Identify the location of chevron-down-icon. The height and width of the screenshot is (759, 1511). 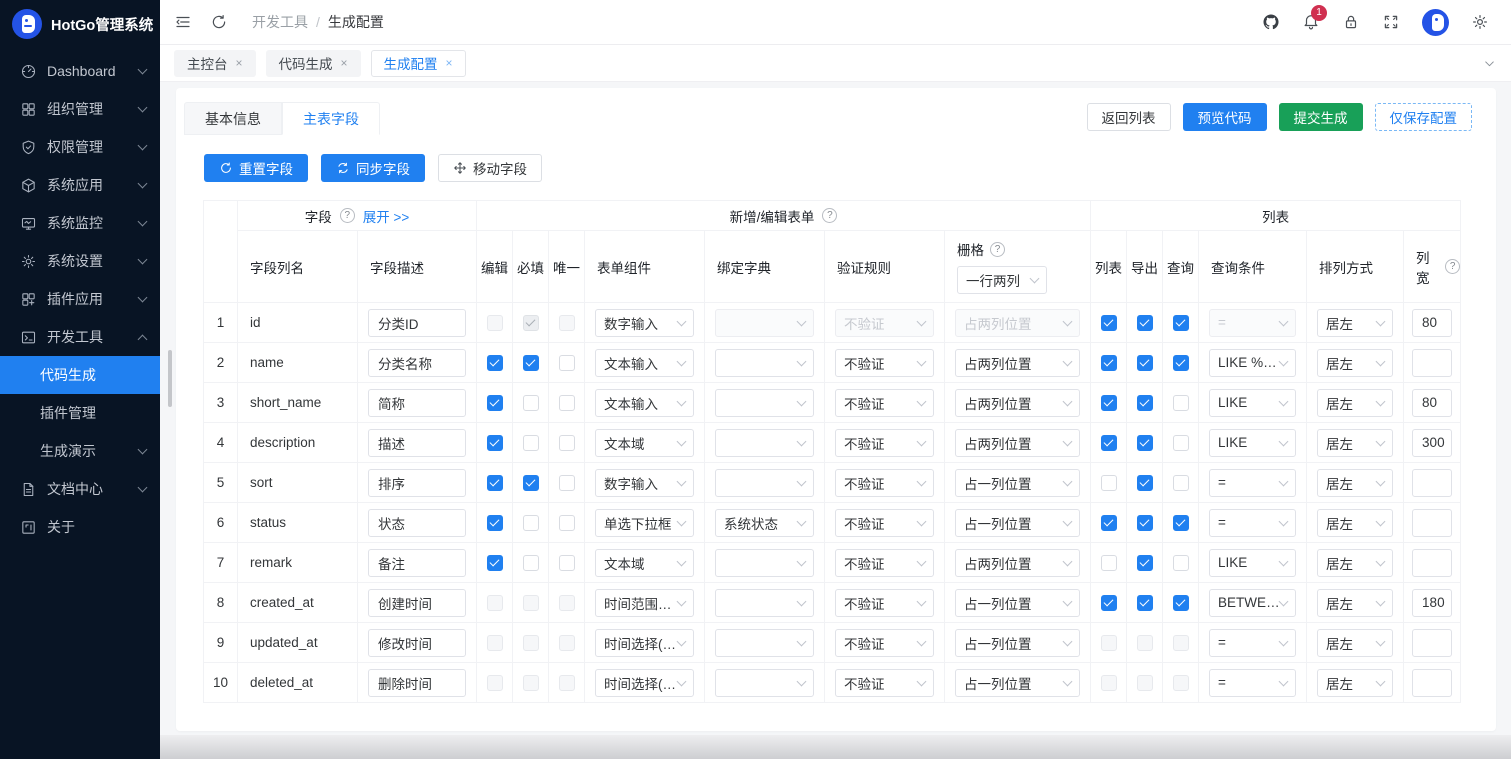
(1489, 63).